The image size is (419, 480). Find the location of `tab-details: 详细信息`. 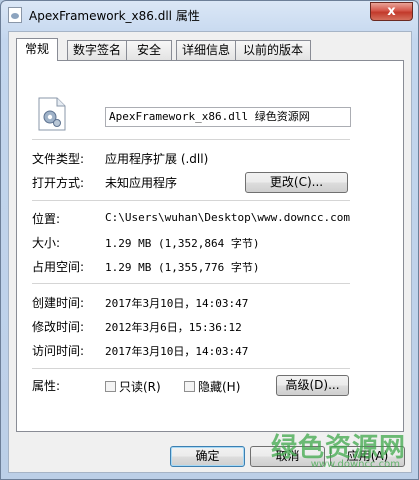

tab-details: 详细信息 is located at coordinates (206, 50).